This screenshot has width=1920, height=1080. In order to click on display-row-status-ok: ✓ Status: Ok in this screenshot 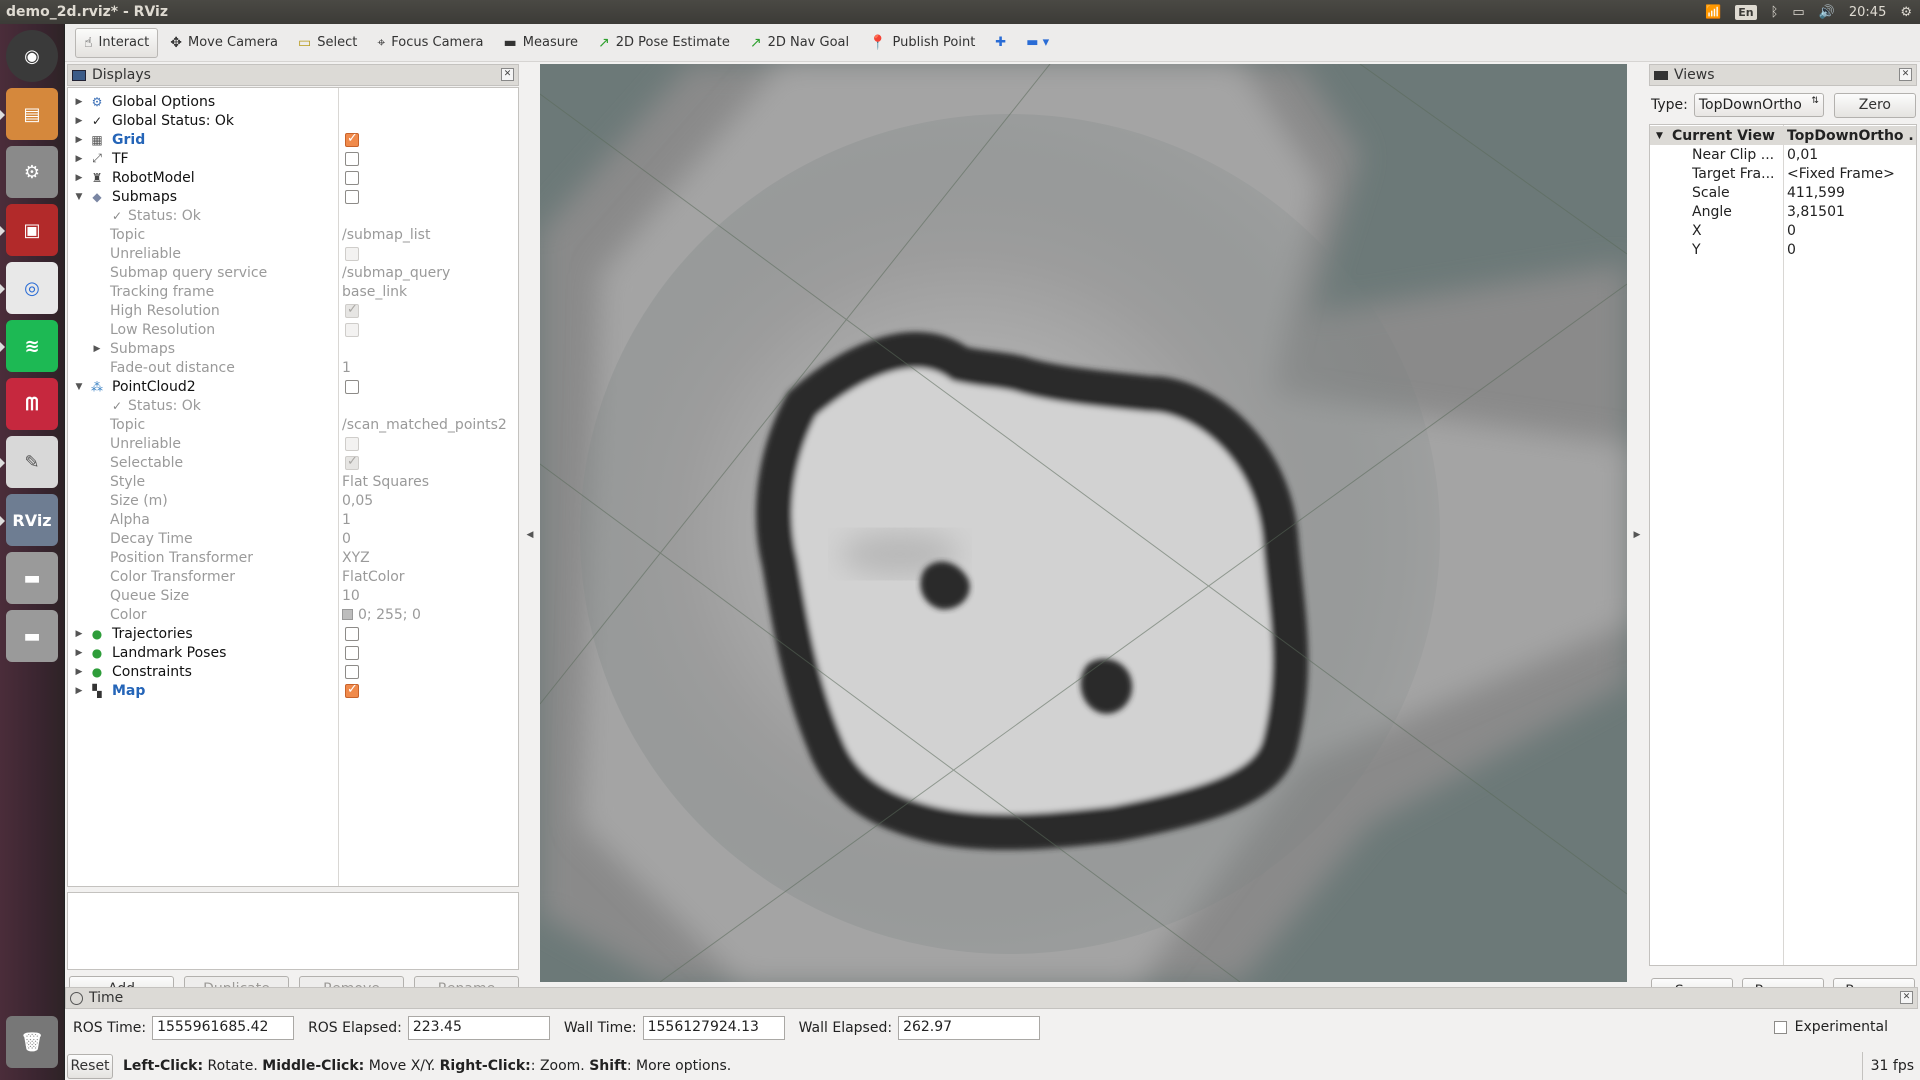, I will do `click(293, 405)`.